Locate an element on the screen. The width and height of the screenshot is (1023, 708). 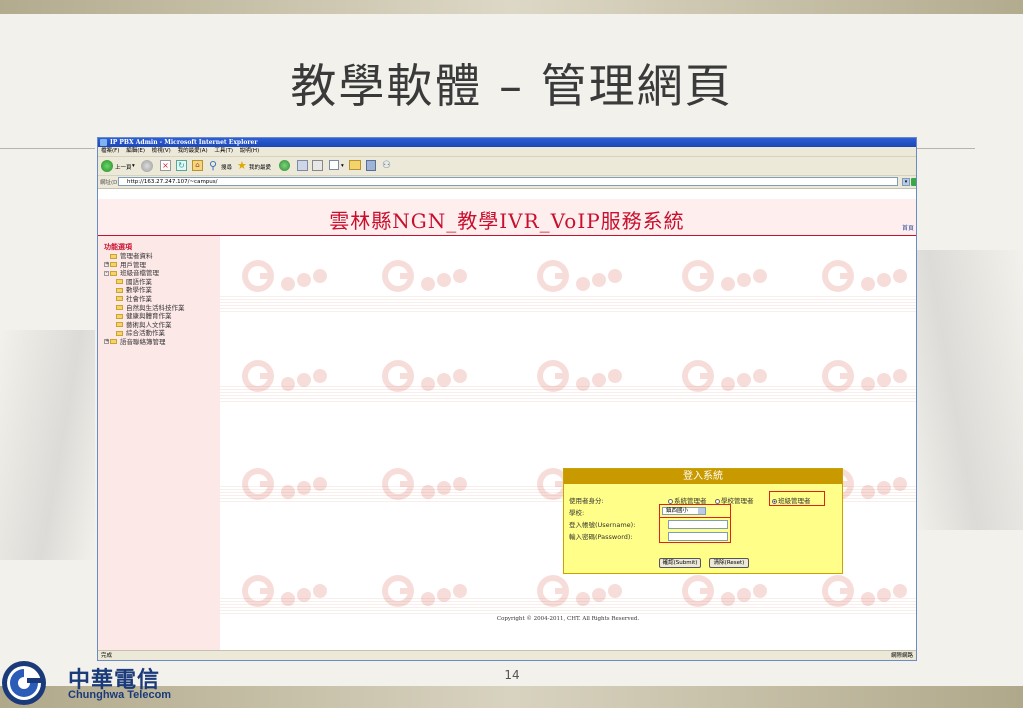
address-input: http://163.27.247.107/~campus/ is located at coordinates (508, 181).